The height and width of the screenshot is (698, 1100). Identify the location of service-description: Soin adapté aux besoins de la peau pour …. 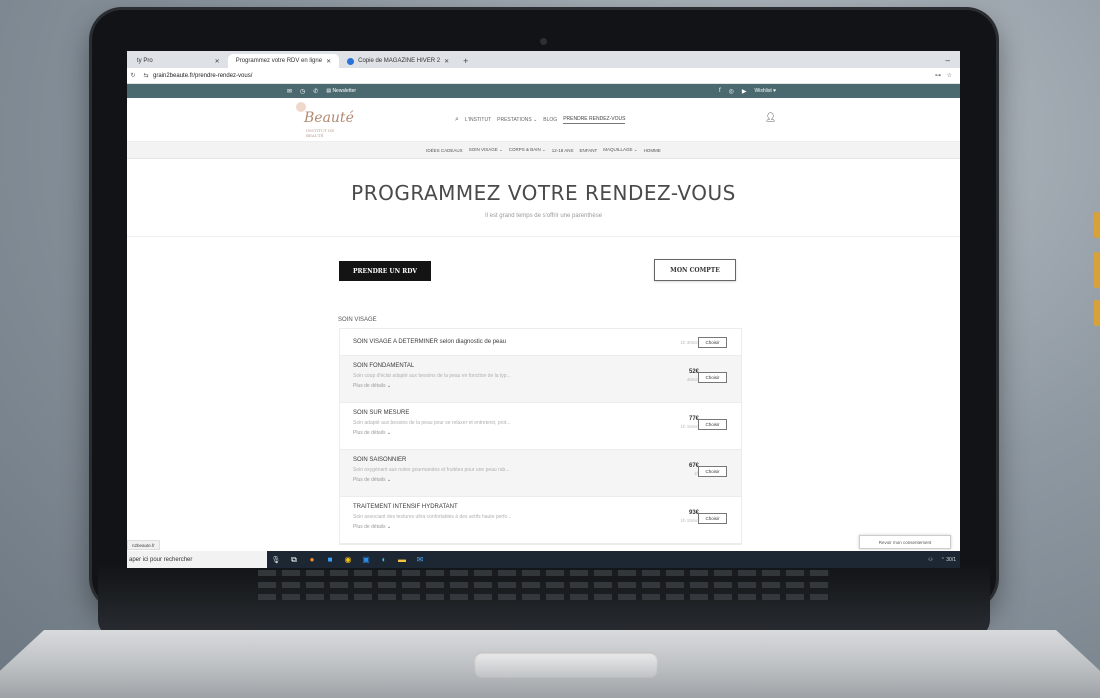
(432, 423).